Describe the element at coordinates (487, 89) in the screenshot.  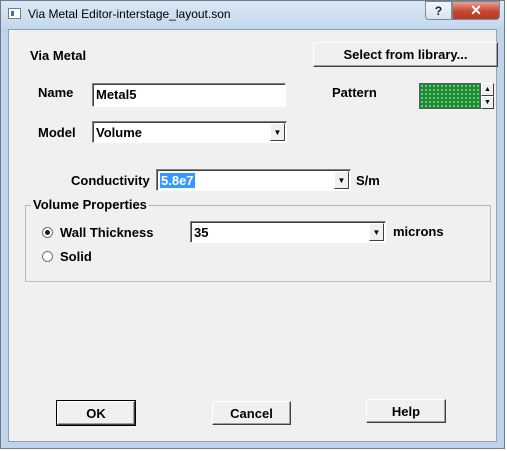
I see `pattern-up-arrow-icon: ▲` at that location.